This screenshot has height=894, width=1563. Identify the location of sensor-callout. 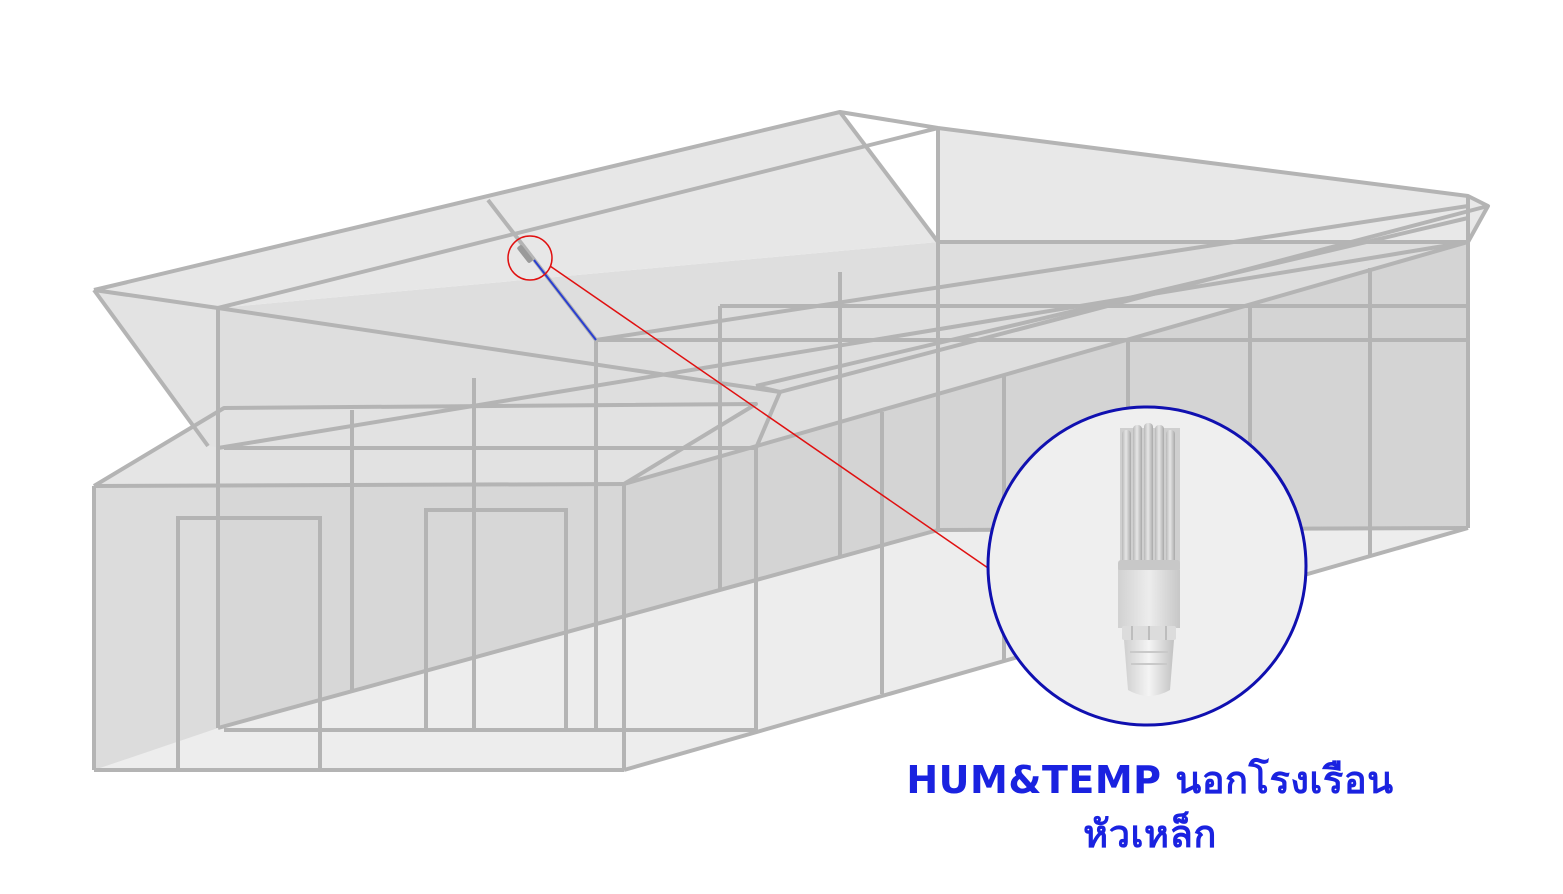
(1147, 566).